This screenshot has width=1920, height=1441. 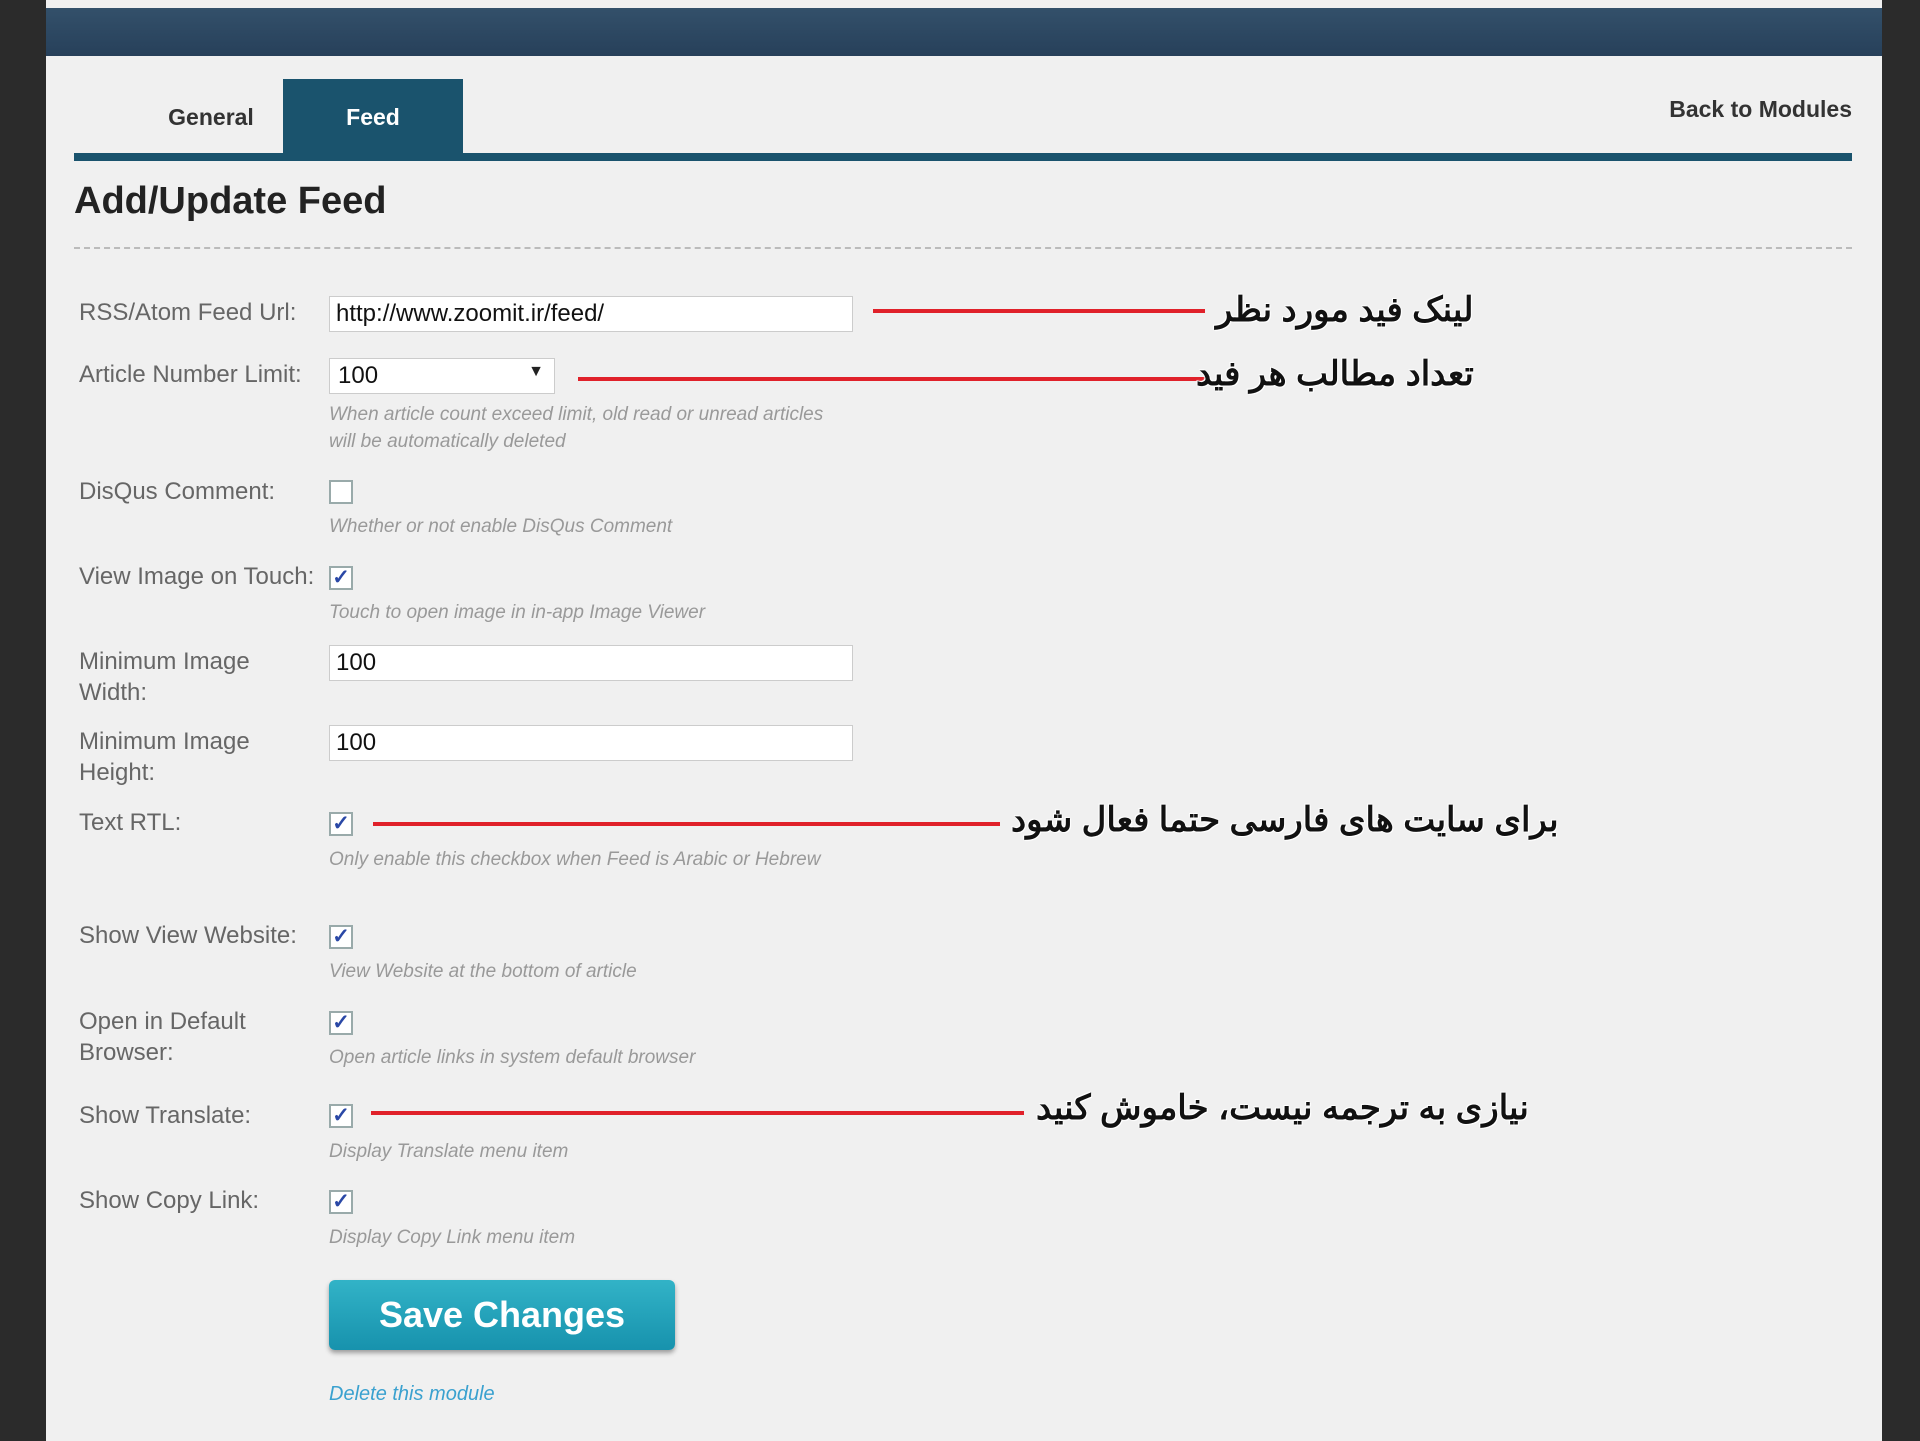 I want to click on feed-url-label: RSS/Atom Feed Url:, so click(x=188, y=312).